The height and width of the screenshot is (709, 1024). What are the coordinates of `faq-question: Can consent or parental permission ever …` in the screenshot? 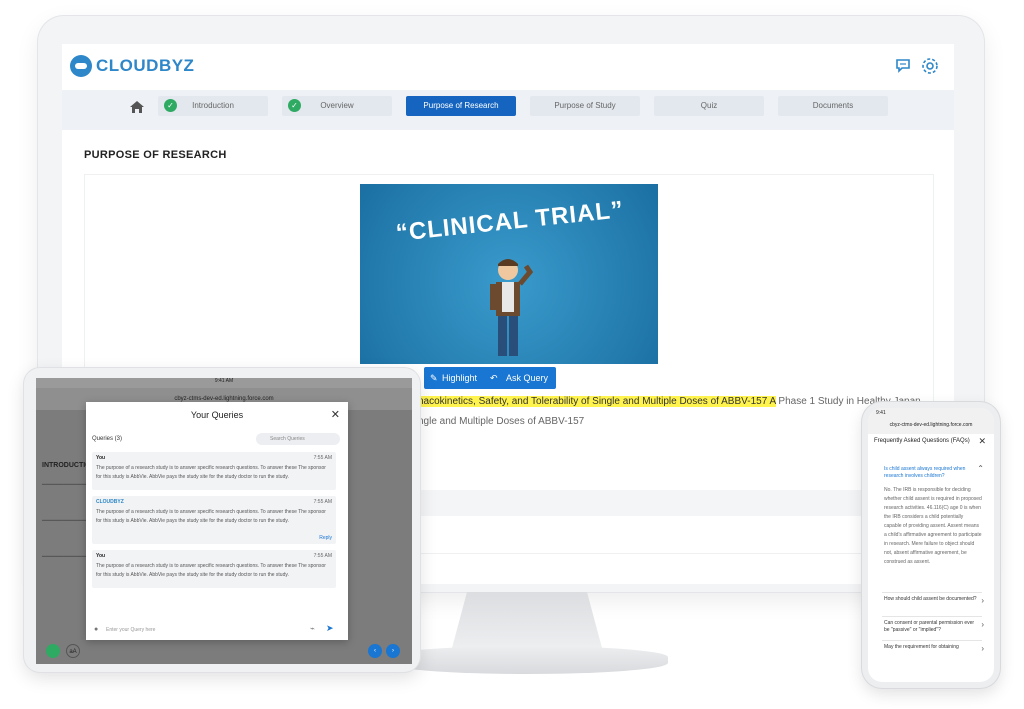 It's located at (932, 627).